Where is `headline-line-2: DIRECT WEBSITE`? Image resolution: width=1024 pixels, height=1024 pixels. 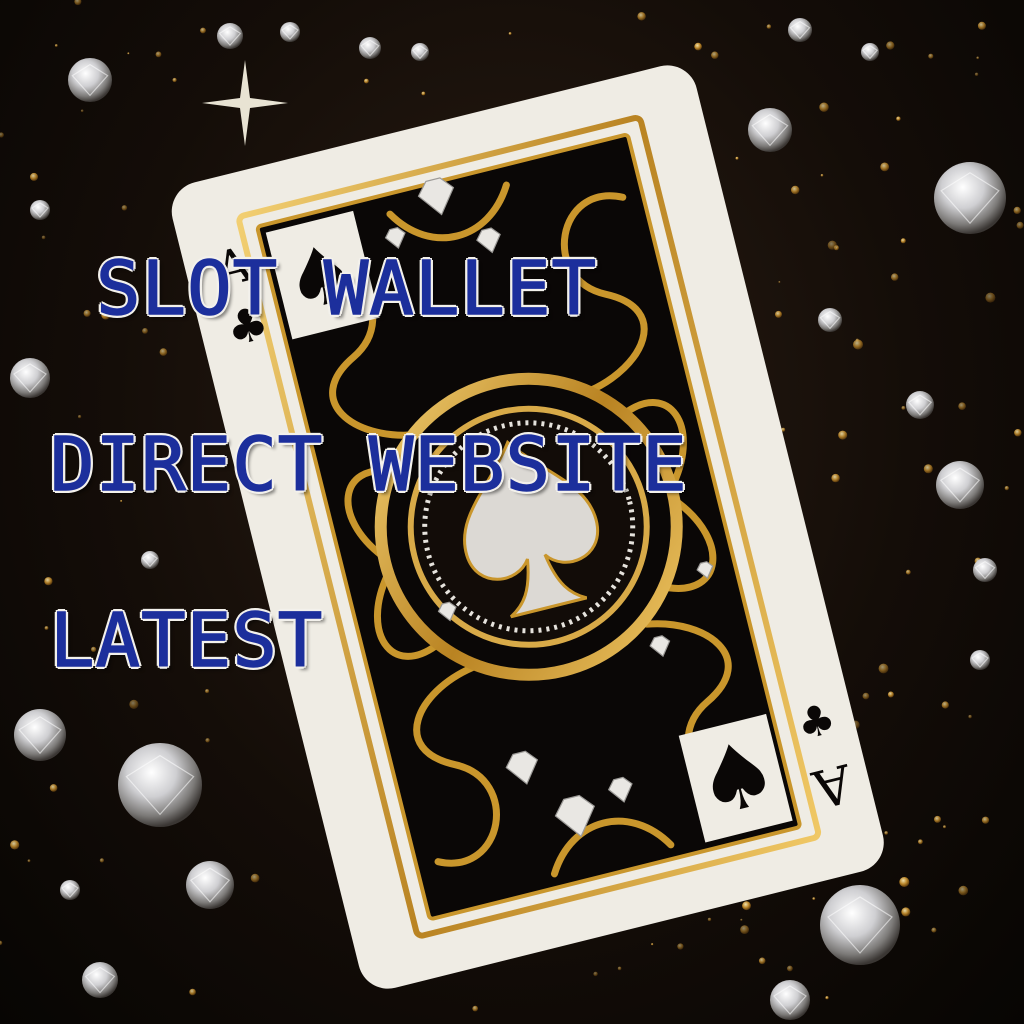
headline-line-2: DIRECT WEBSITE is located at coordinates (368, 465).